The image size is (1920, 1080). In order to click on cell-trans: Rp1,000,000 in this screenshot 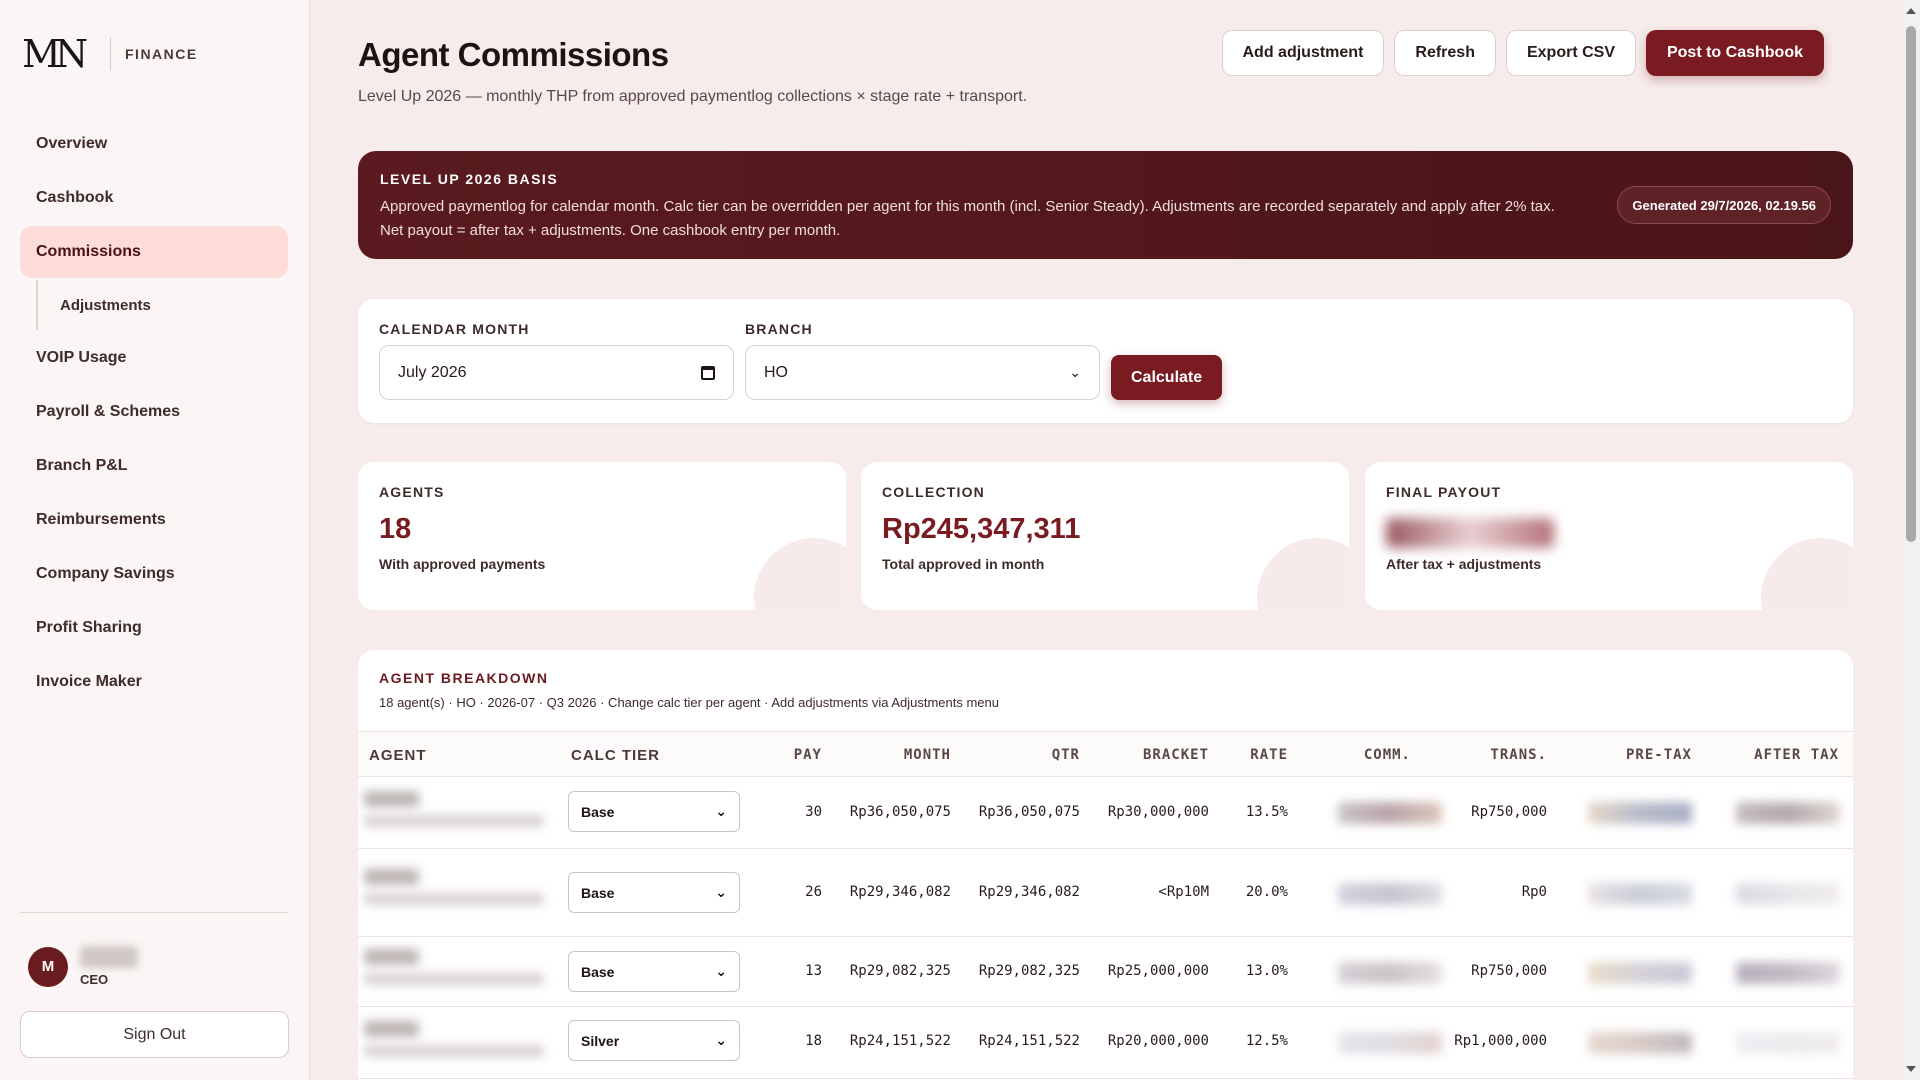, I will do `click(1500, 1041)`.